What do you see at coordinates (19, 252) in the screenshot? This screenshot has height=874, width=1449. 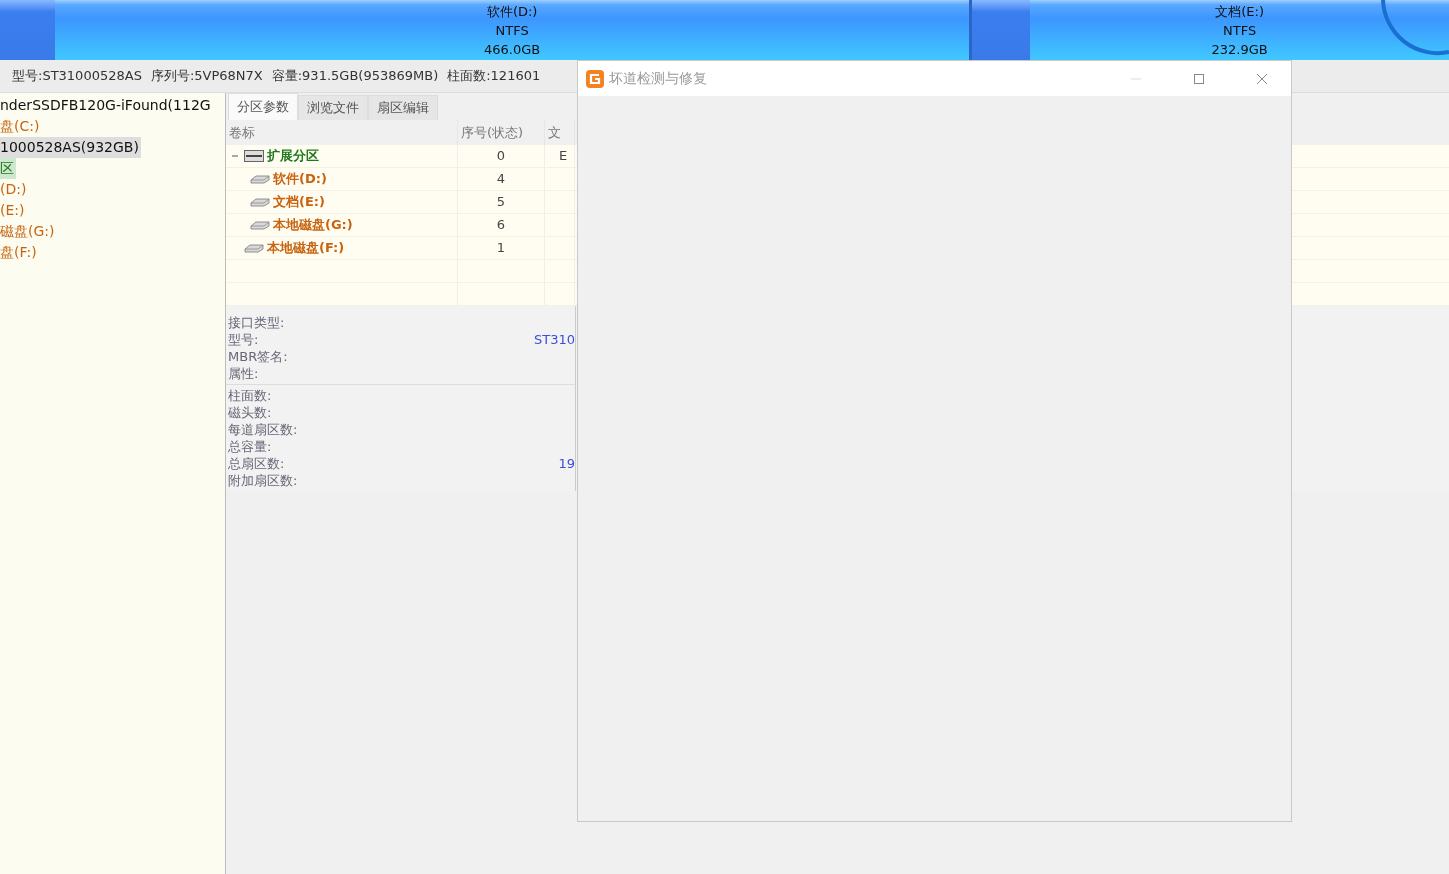 I see `tree-item: 盘(F:)` at bounding box center [19, 252].